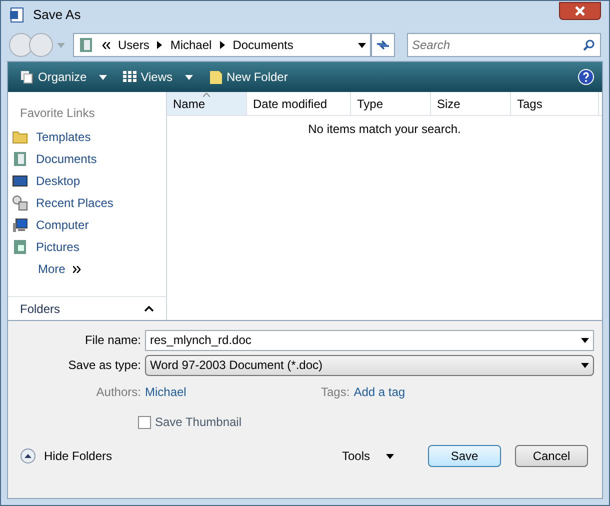  I want to click on grid-icon, so click(129, 77).